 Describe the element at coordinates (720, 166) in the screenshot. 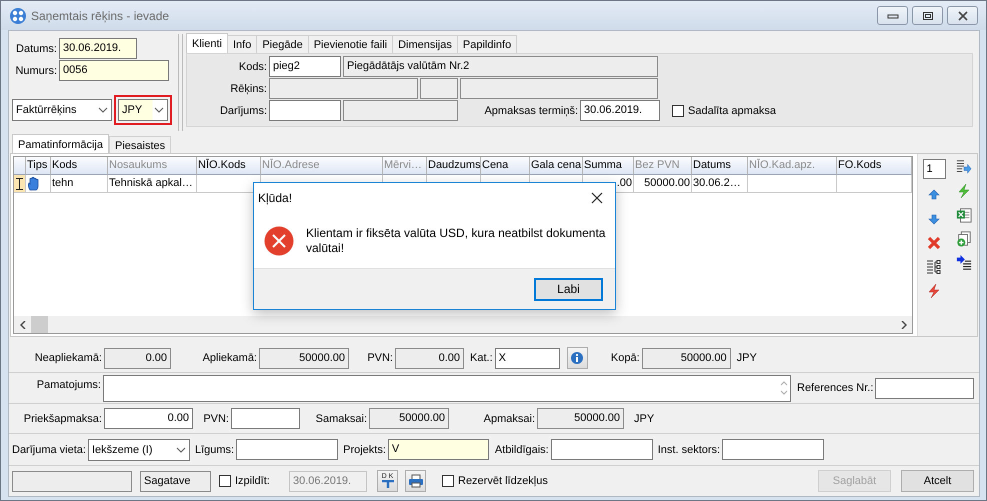

I see `column-header: Datums` at that location.